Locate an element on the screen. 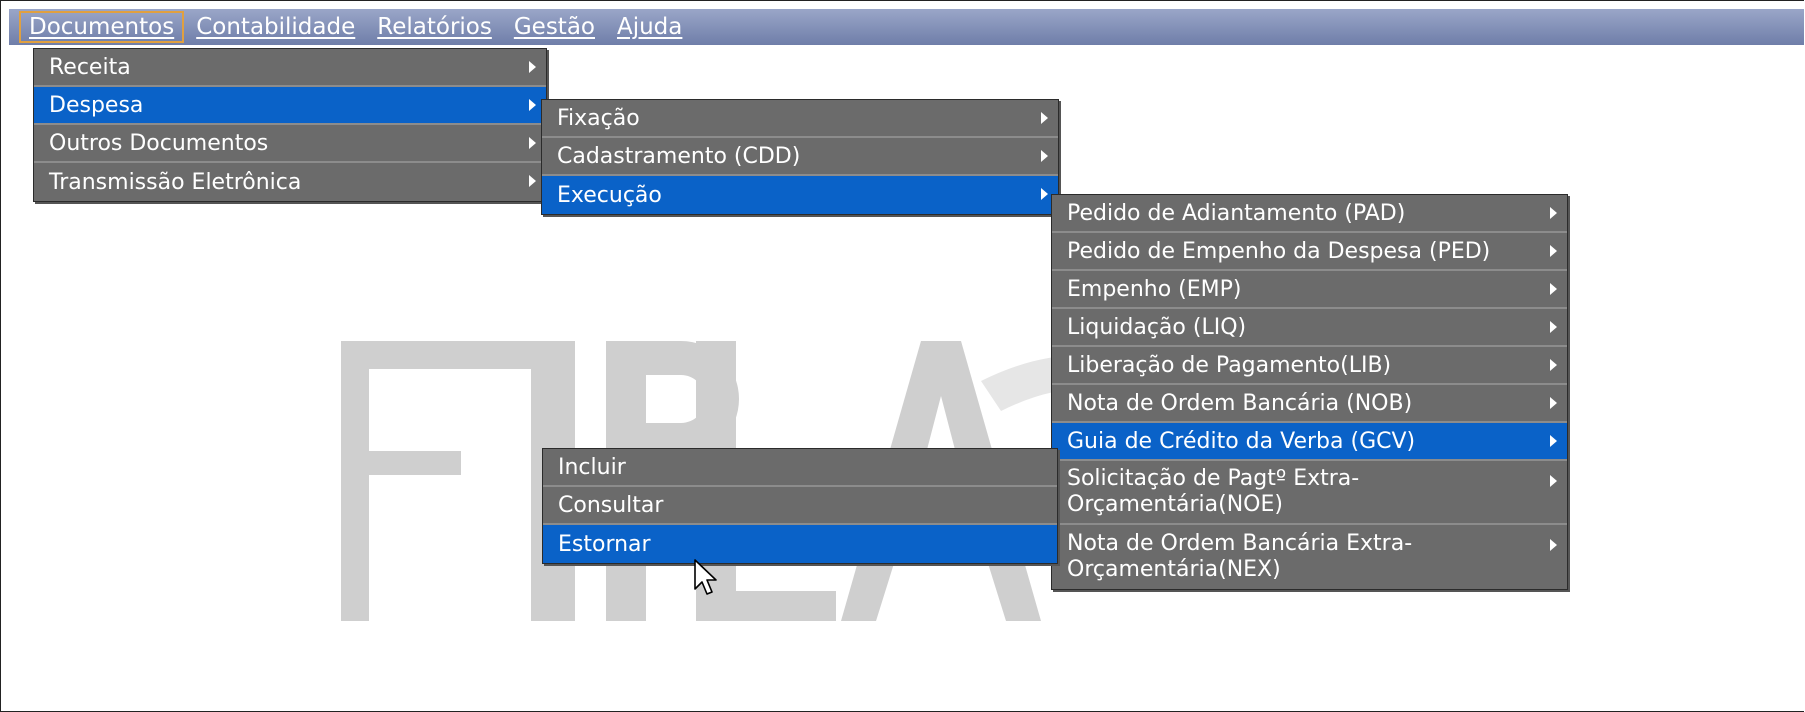 The height and width of the screenshot is (712, 1805). menu-item-label: Despesa is located at coordinates (96, 105).